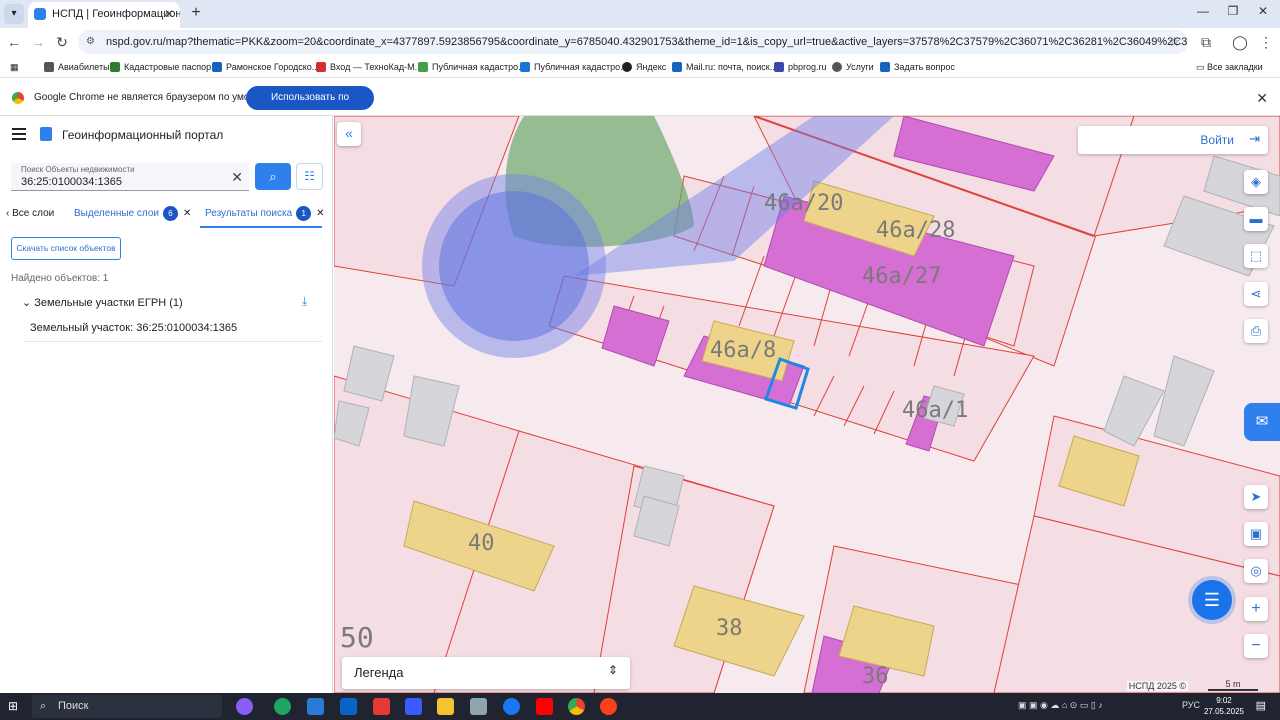 The height and width of the screenshot is (720, 1280). Describe the element at coordinates (1256, 609) in the screenshot. I see `zoom-in-button: +` at that location.